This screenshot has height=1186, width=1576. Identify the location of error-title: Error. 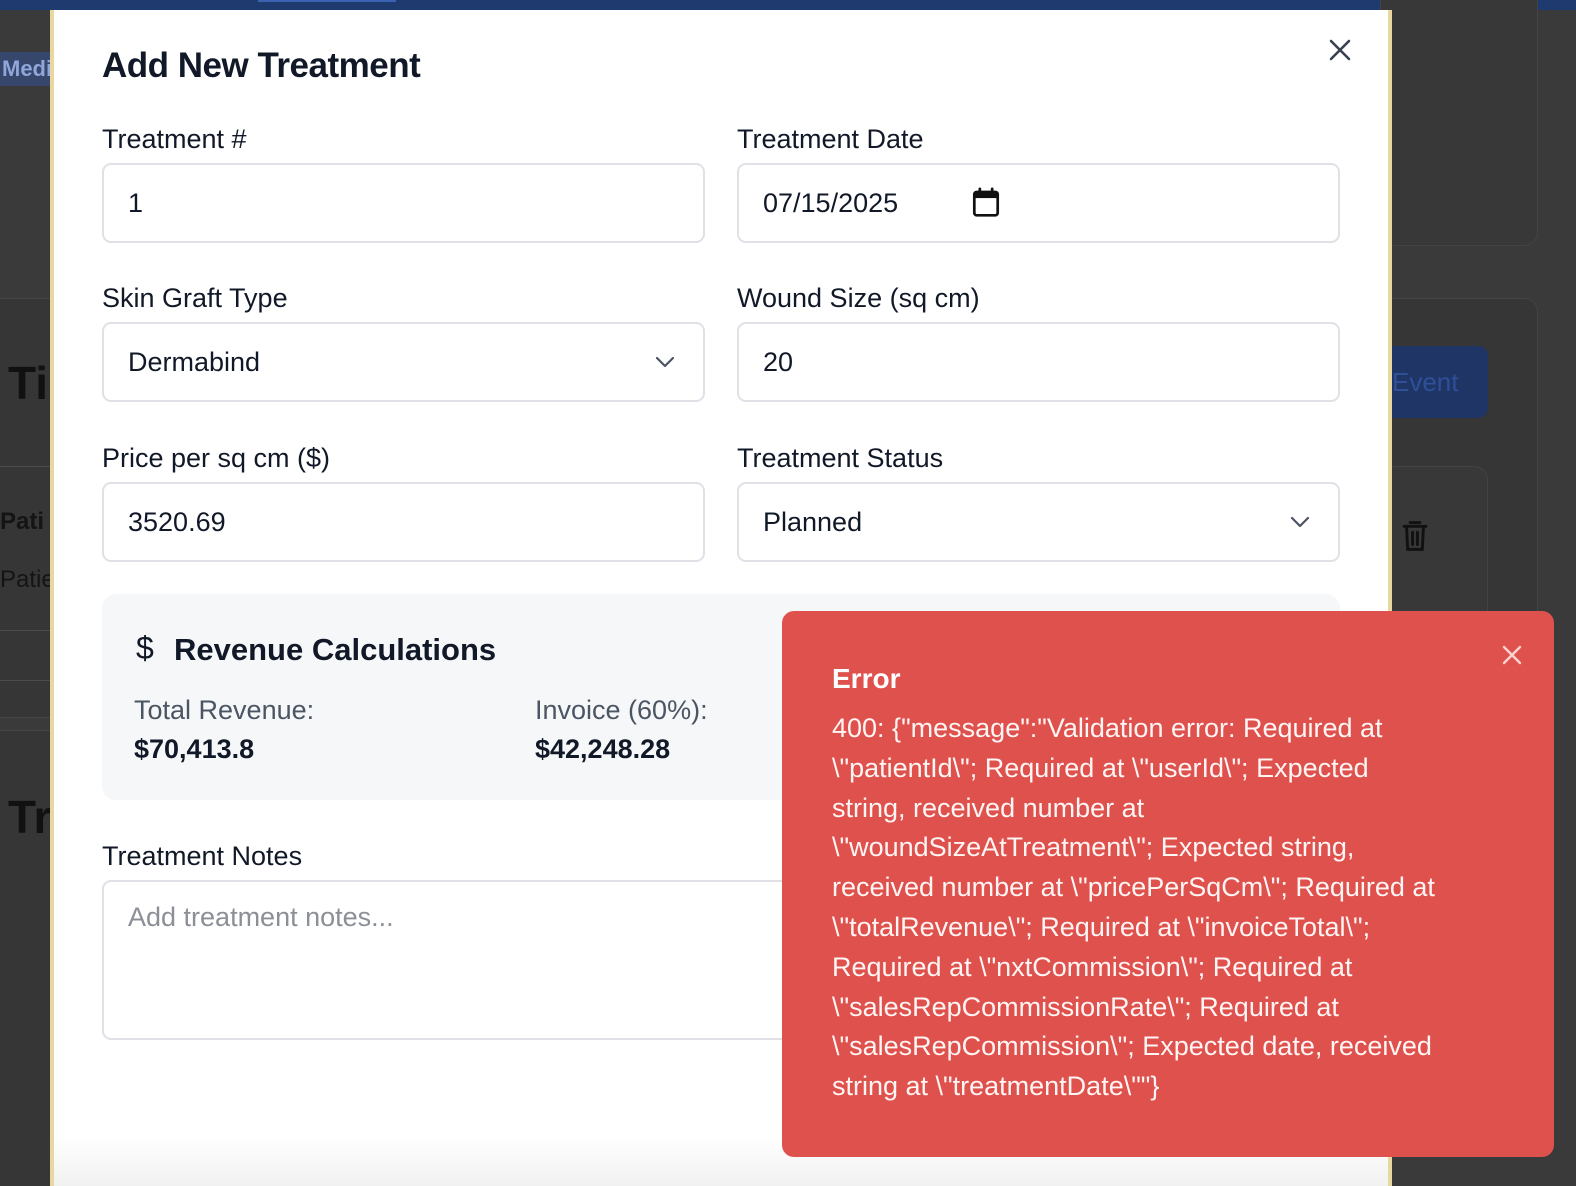
(866, 678).